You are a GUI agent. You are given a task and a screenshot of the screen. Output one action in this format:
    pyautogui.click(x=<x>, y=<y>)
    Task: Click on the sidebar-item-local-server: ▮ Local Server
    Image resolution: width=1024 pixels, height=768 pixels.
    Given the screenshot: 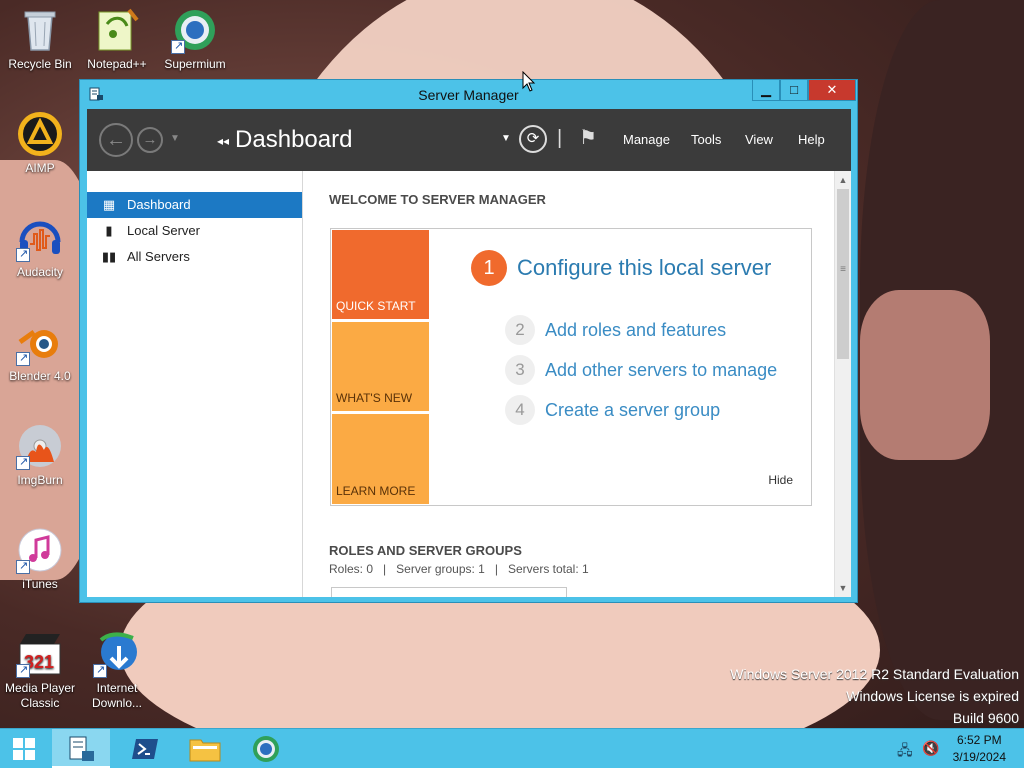 What is the action you would take?
    pyautogui.click(x=194, y=231)
    